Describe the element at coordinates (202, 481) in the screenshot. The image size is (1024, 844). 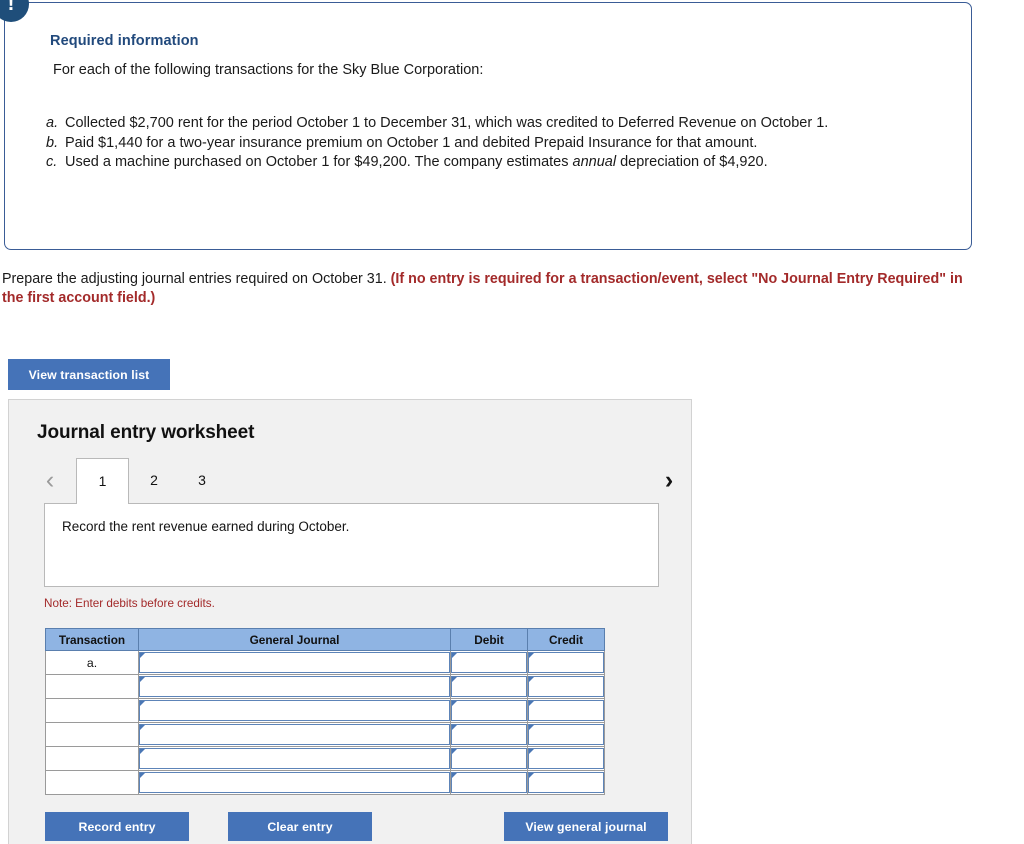
I see `worksheet-tab-3: 3` at that location.